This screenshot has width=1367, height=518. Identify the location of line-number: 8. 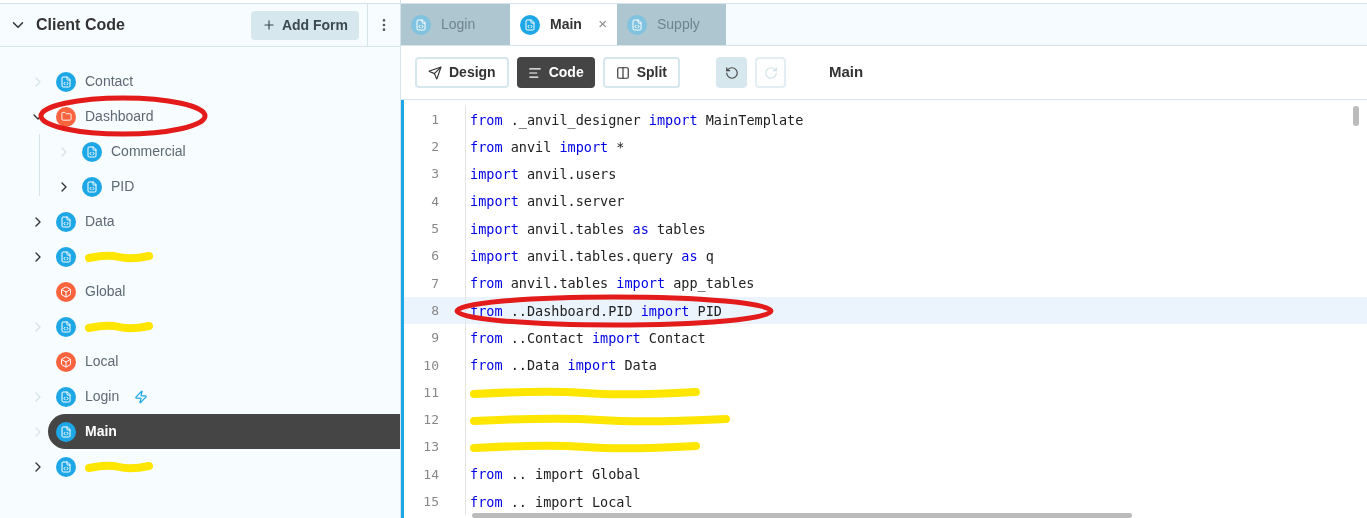
(434, 310).